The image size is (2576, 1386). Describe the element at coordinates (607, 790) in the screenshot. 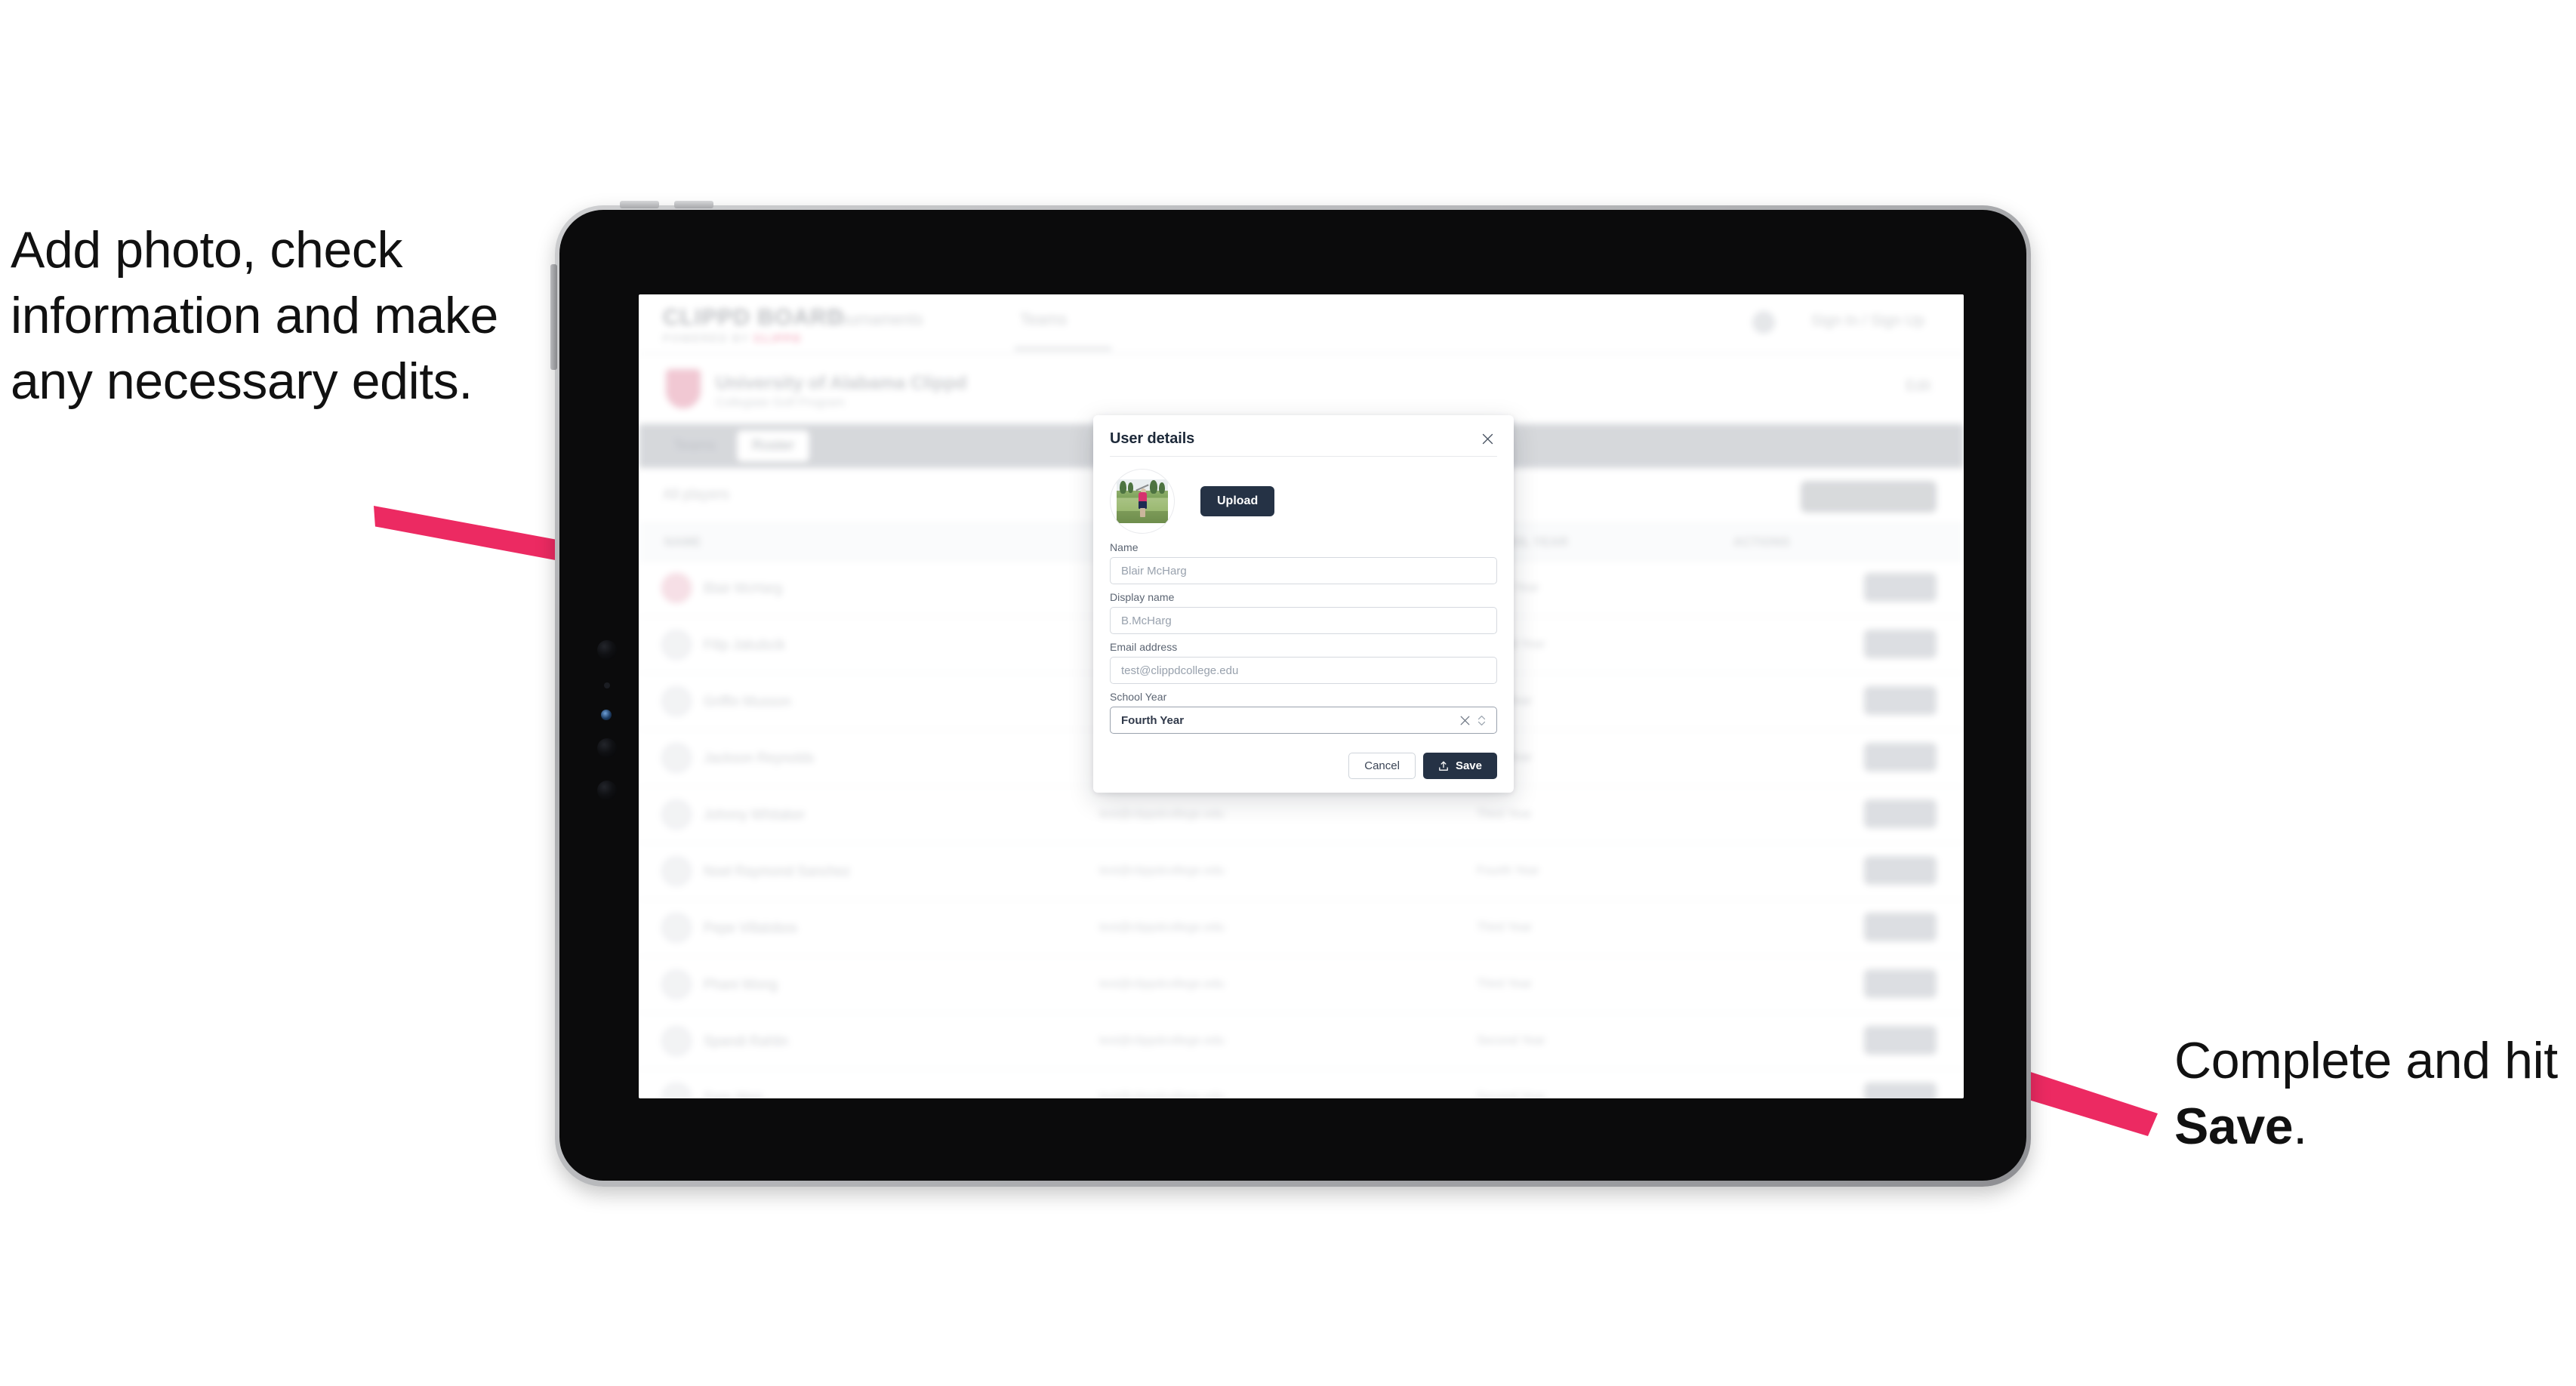

I see `camera-lens-secondary-icon` at that location.